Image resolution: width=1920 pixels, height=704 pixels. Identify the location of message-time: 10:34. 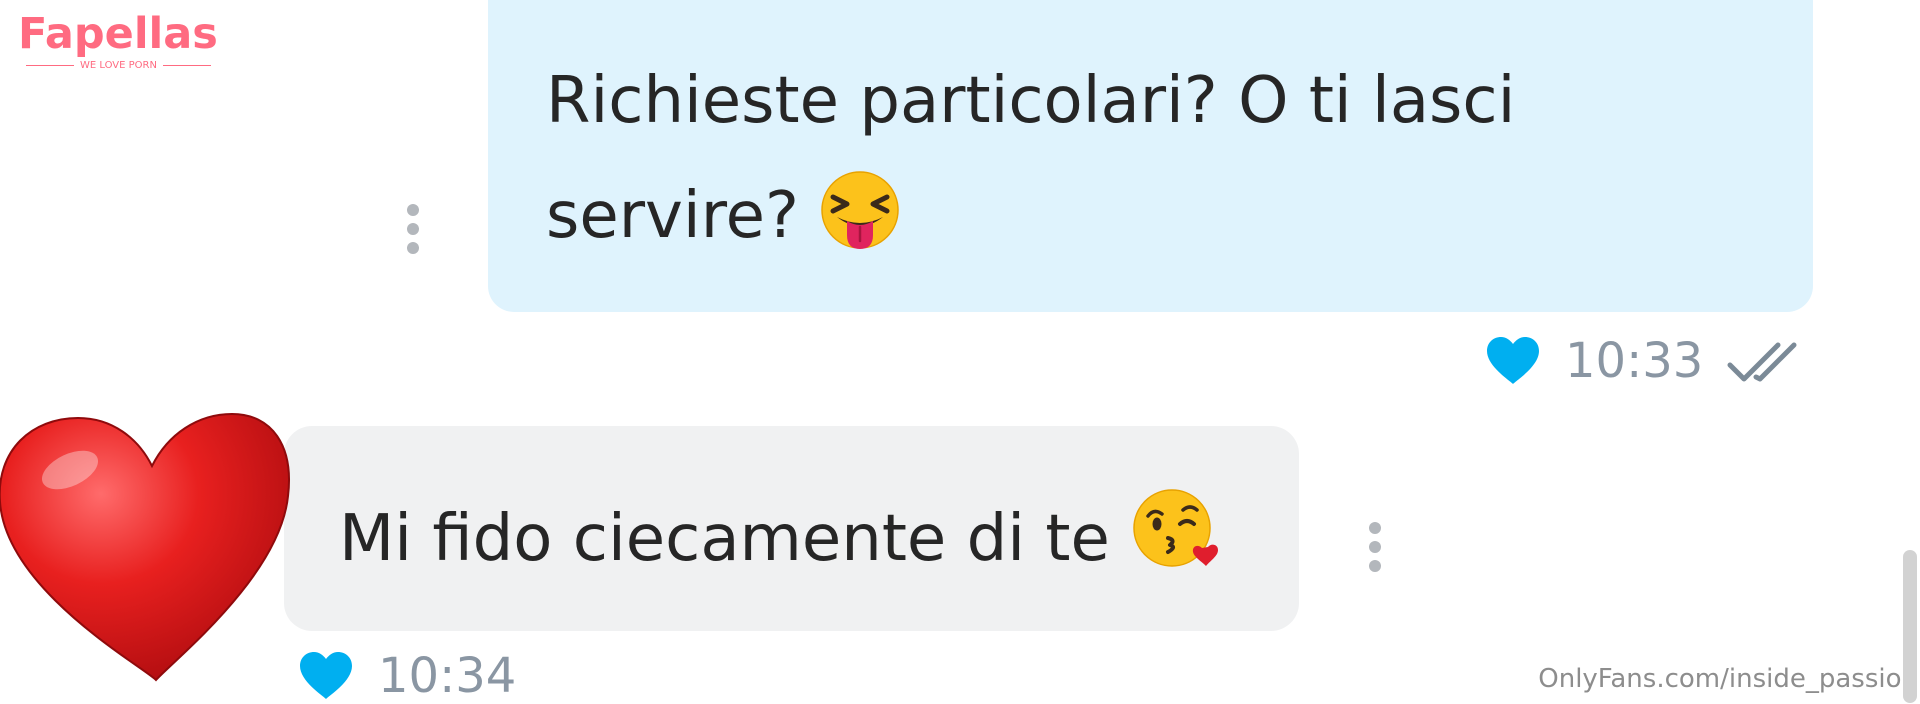
(447, 676).